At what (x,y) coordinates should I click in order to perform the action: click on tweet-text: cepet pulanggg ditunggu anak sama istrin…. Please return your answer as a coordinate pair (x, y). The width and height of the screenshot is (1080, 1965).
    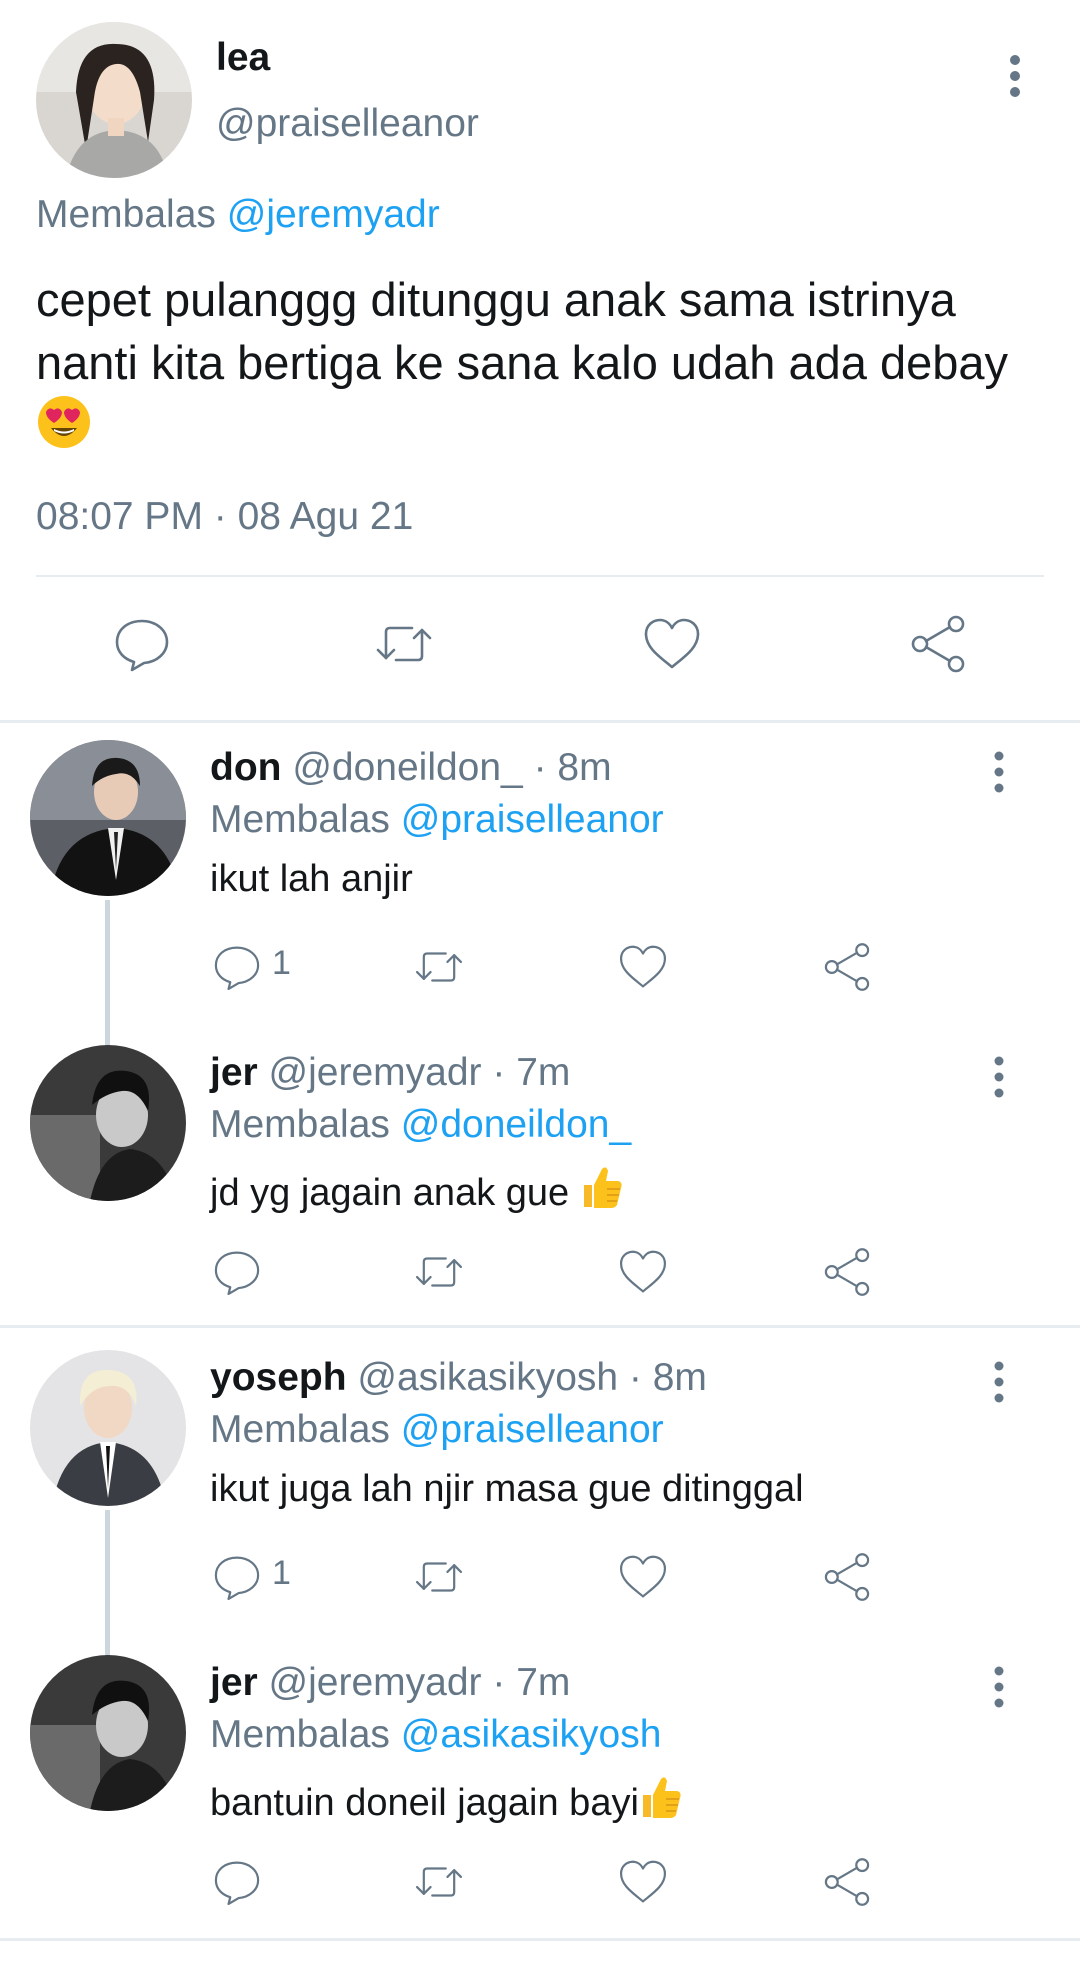
    Looking at the image, I should click on (541, 366).